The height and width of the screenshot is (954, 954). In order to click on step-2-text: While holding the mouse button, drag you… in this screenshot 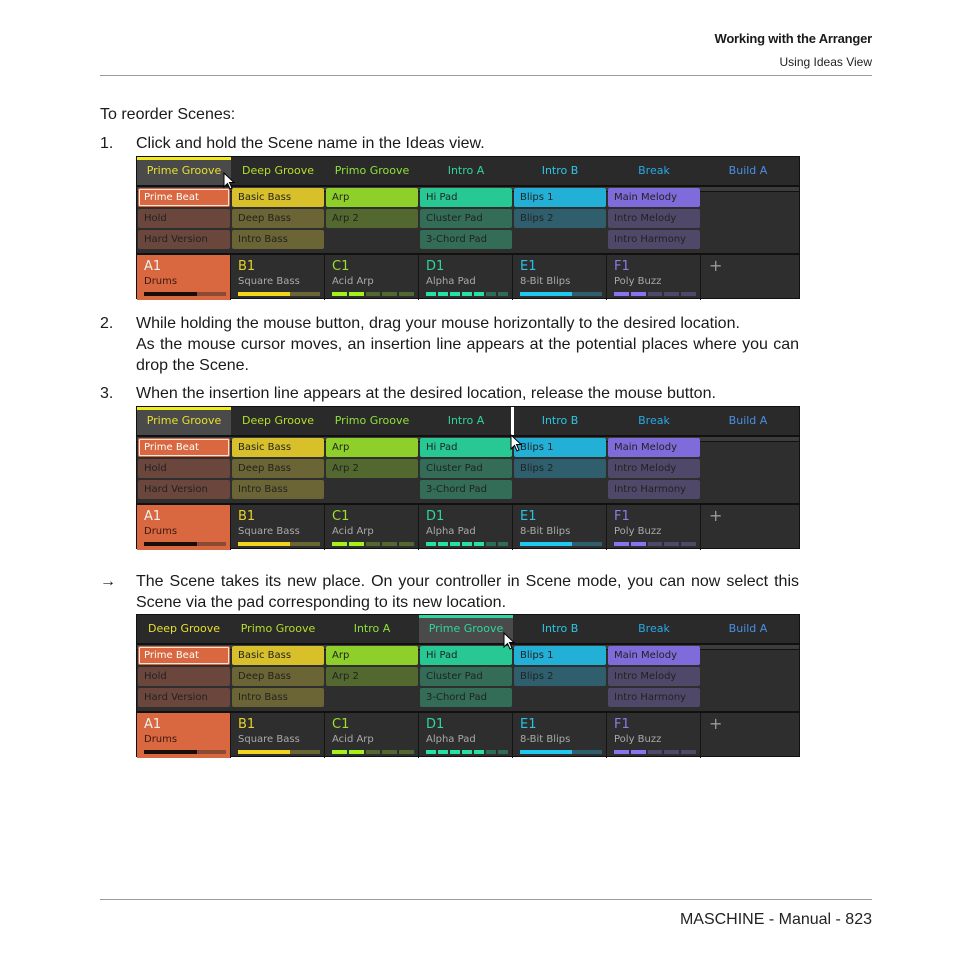, I will do `click(467, 344)`.